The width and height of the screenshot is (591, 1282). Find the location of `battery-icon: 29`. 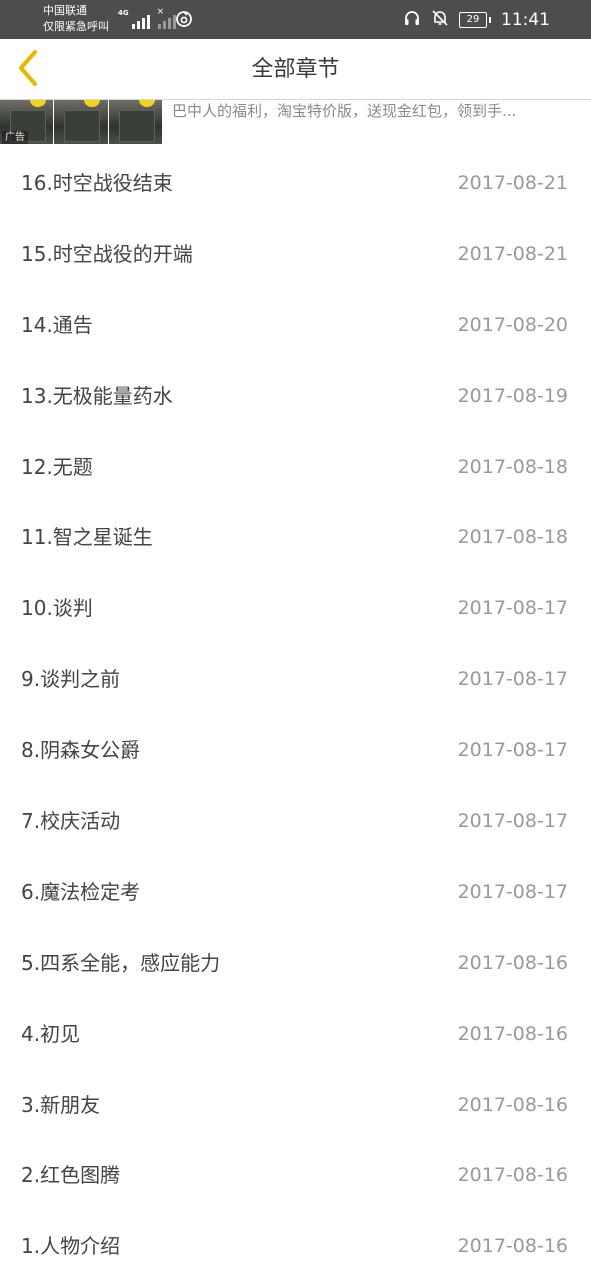

battery-icon: 29 is located at coordinates (475, 19).